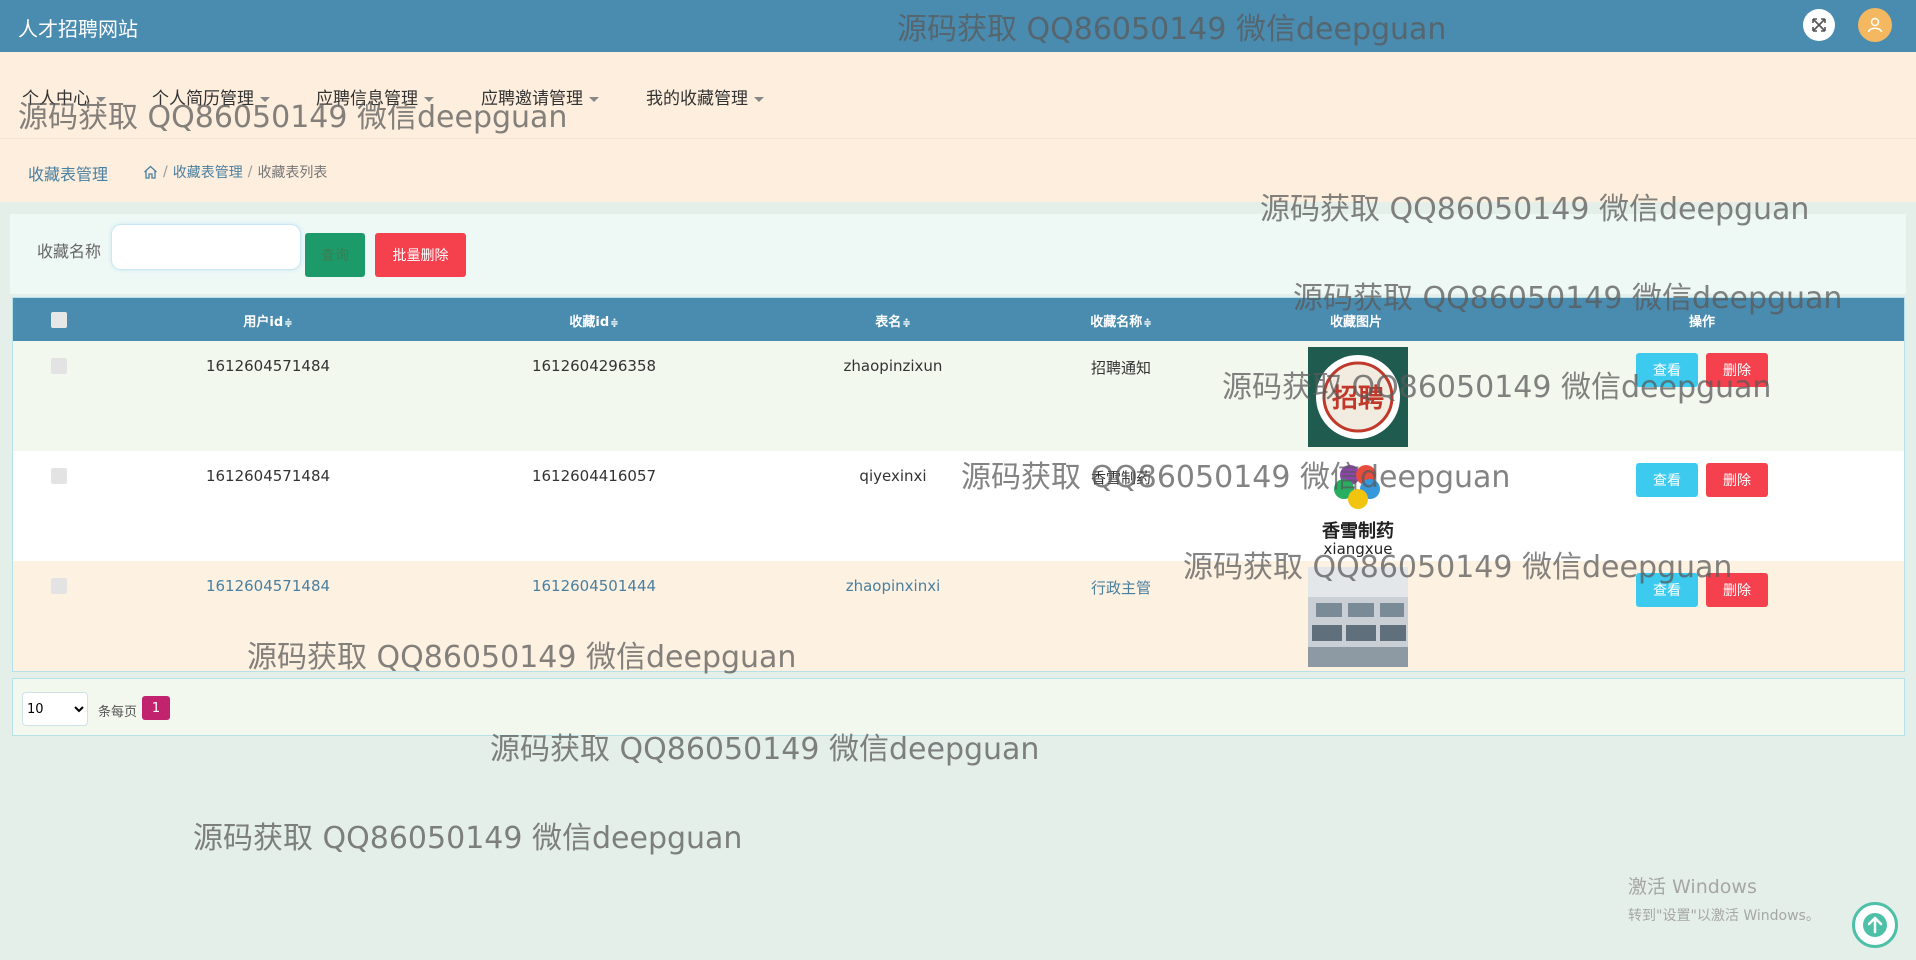  I want to click on xiangxue-logo-image: 香雪制药 xiangxue, so click(1358, 507).